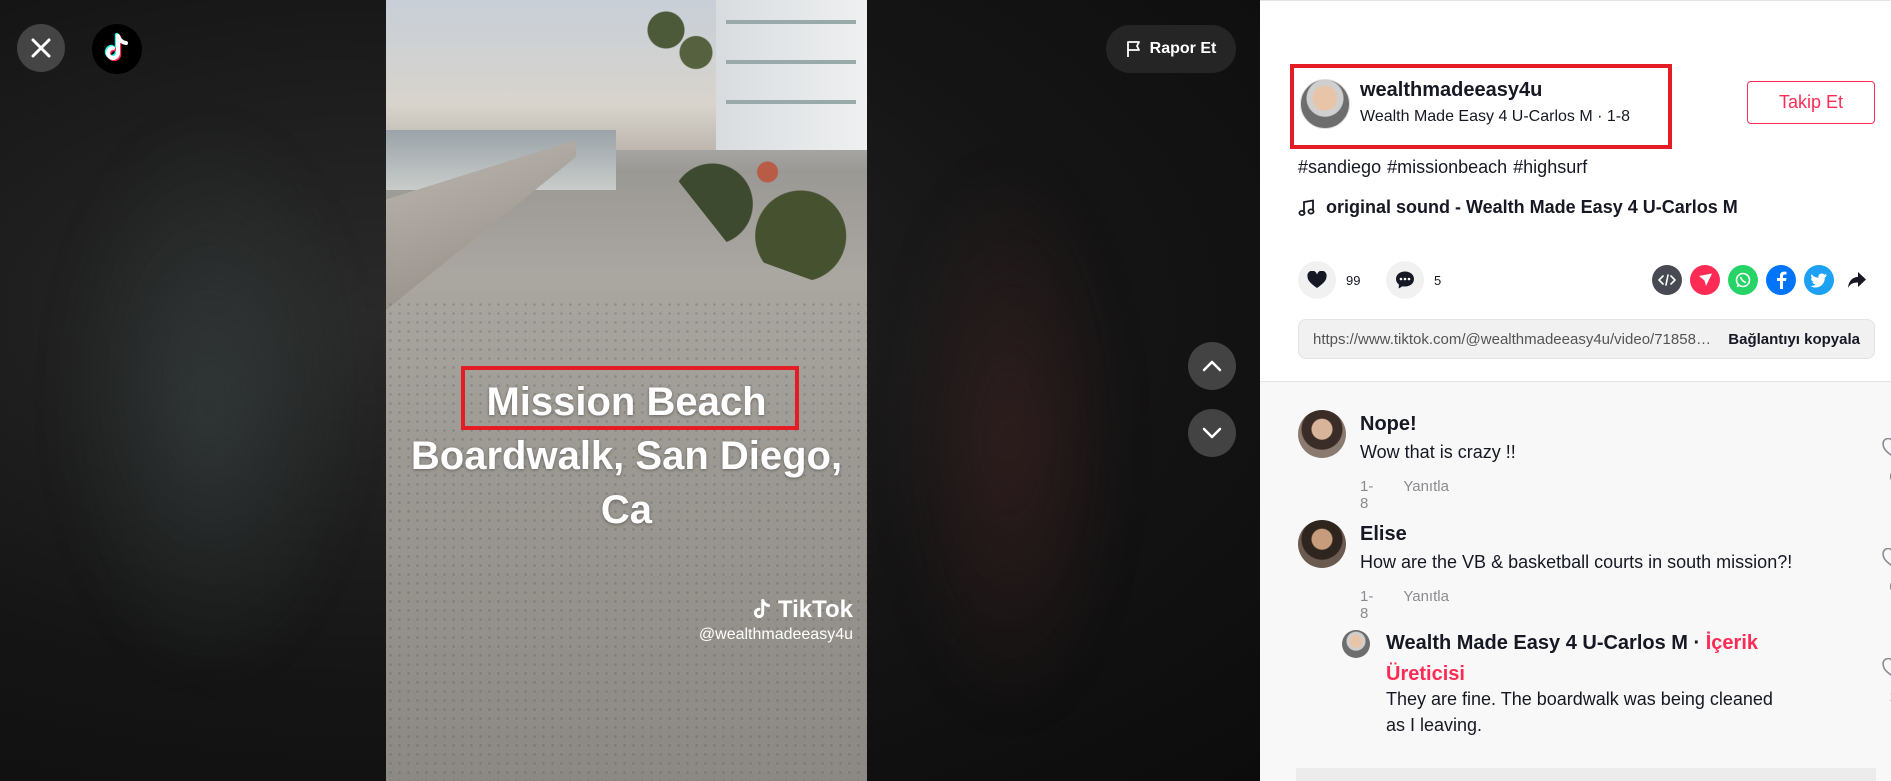  What do you see at coordinates (775, 634) in the screenshot?
I see `watermark-handle: @wealthmadeeasy4u` at bounding box center [775, 634].